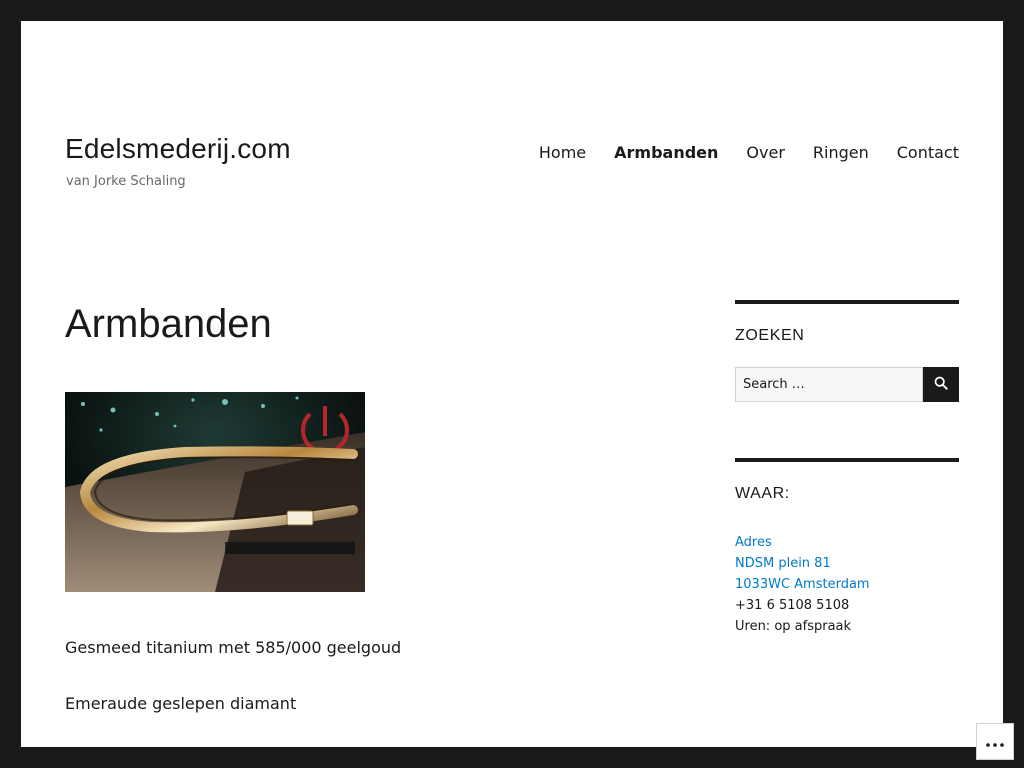  What do you see at coordinates (841, 152) in the screenshot?
I see `nav-item-ringen: Ringen` at bounding box center [841, 152].